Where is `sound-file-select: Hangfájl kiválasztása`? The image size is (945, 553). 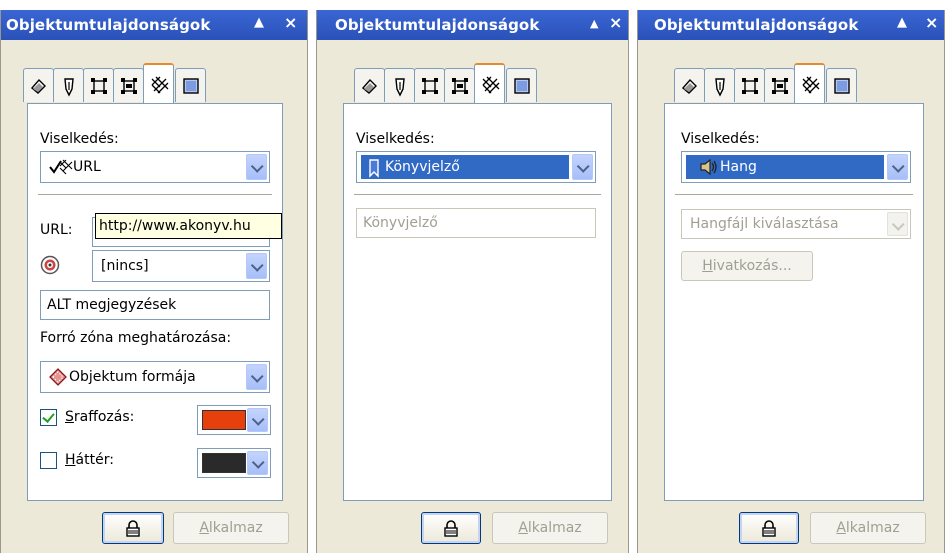 sound-file-select: Hangfájl kiválasztása is located at coordinates (796, 224).